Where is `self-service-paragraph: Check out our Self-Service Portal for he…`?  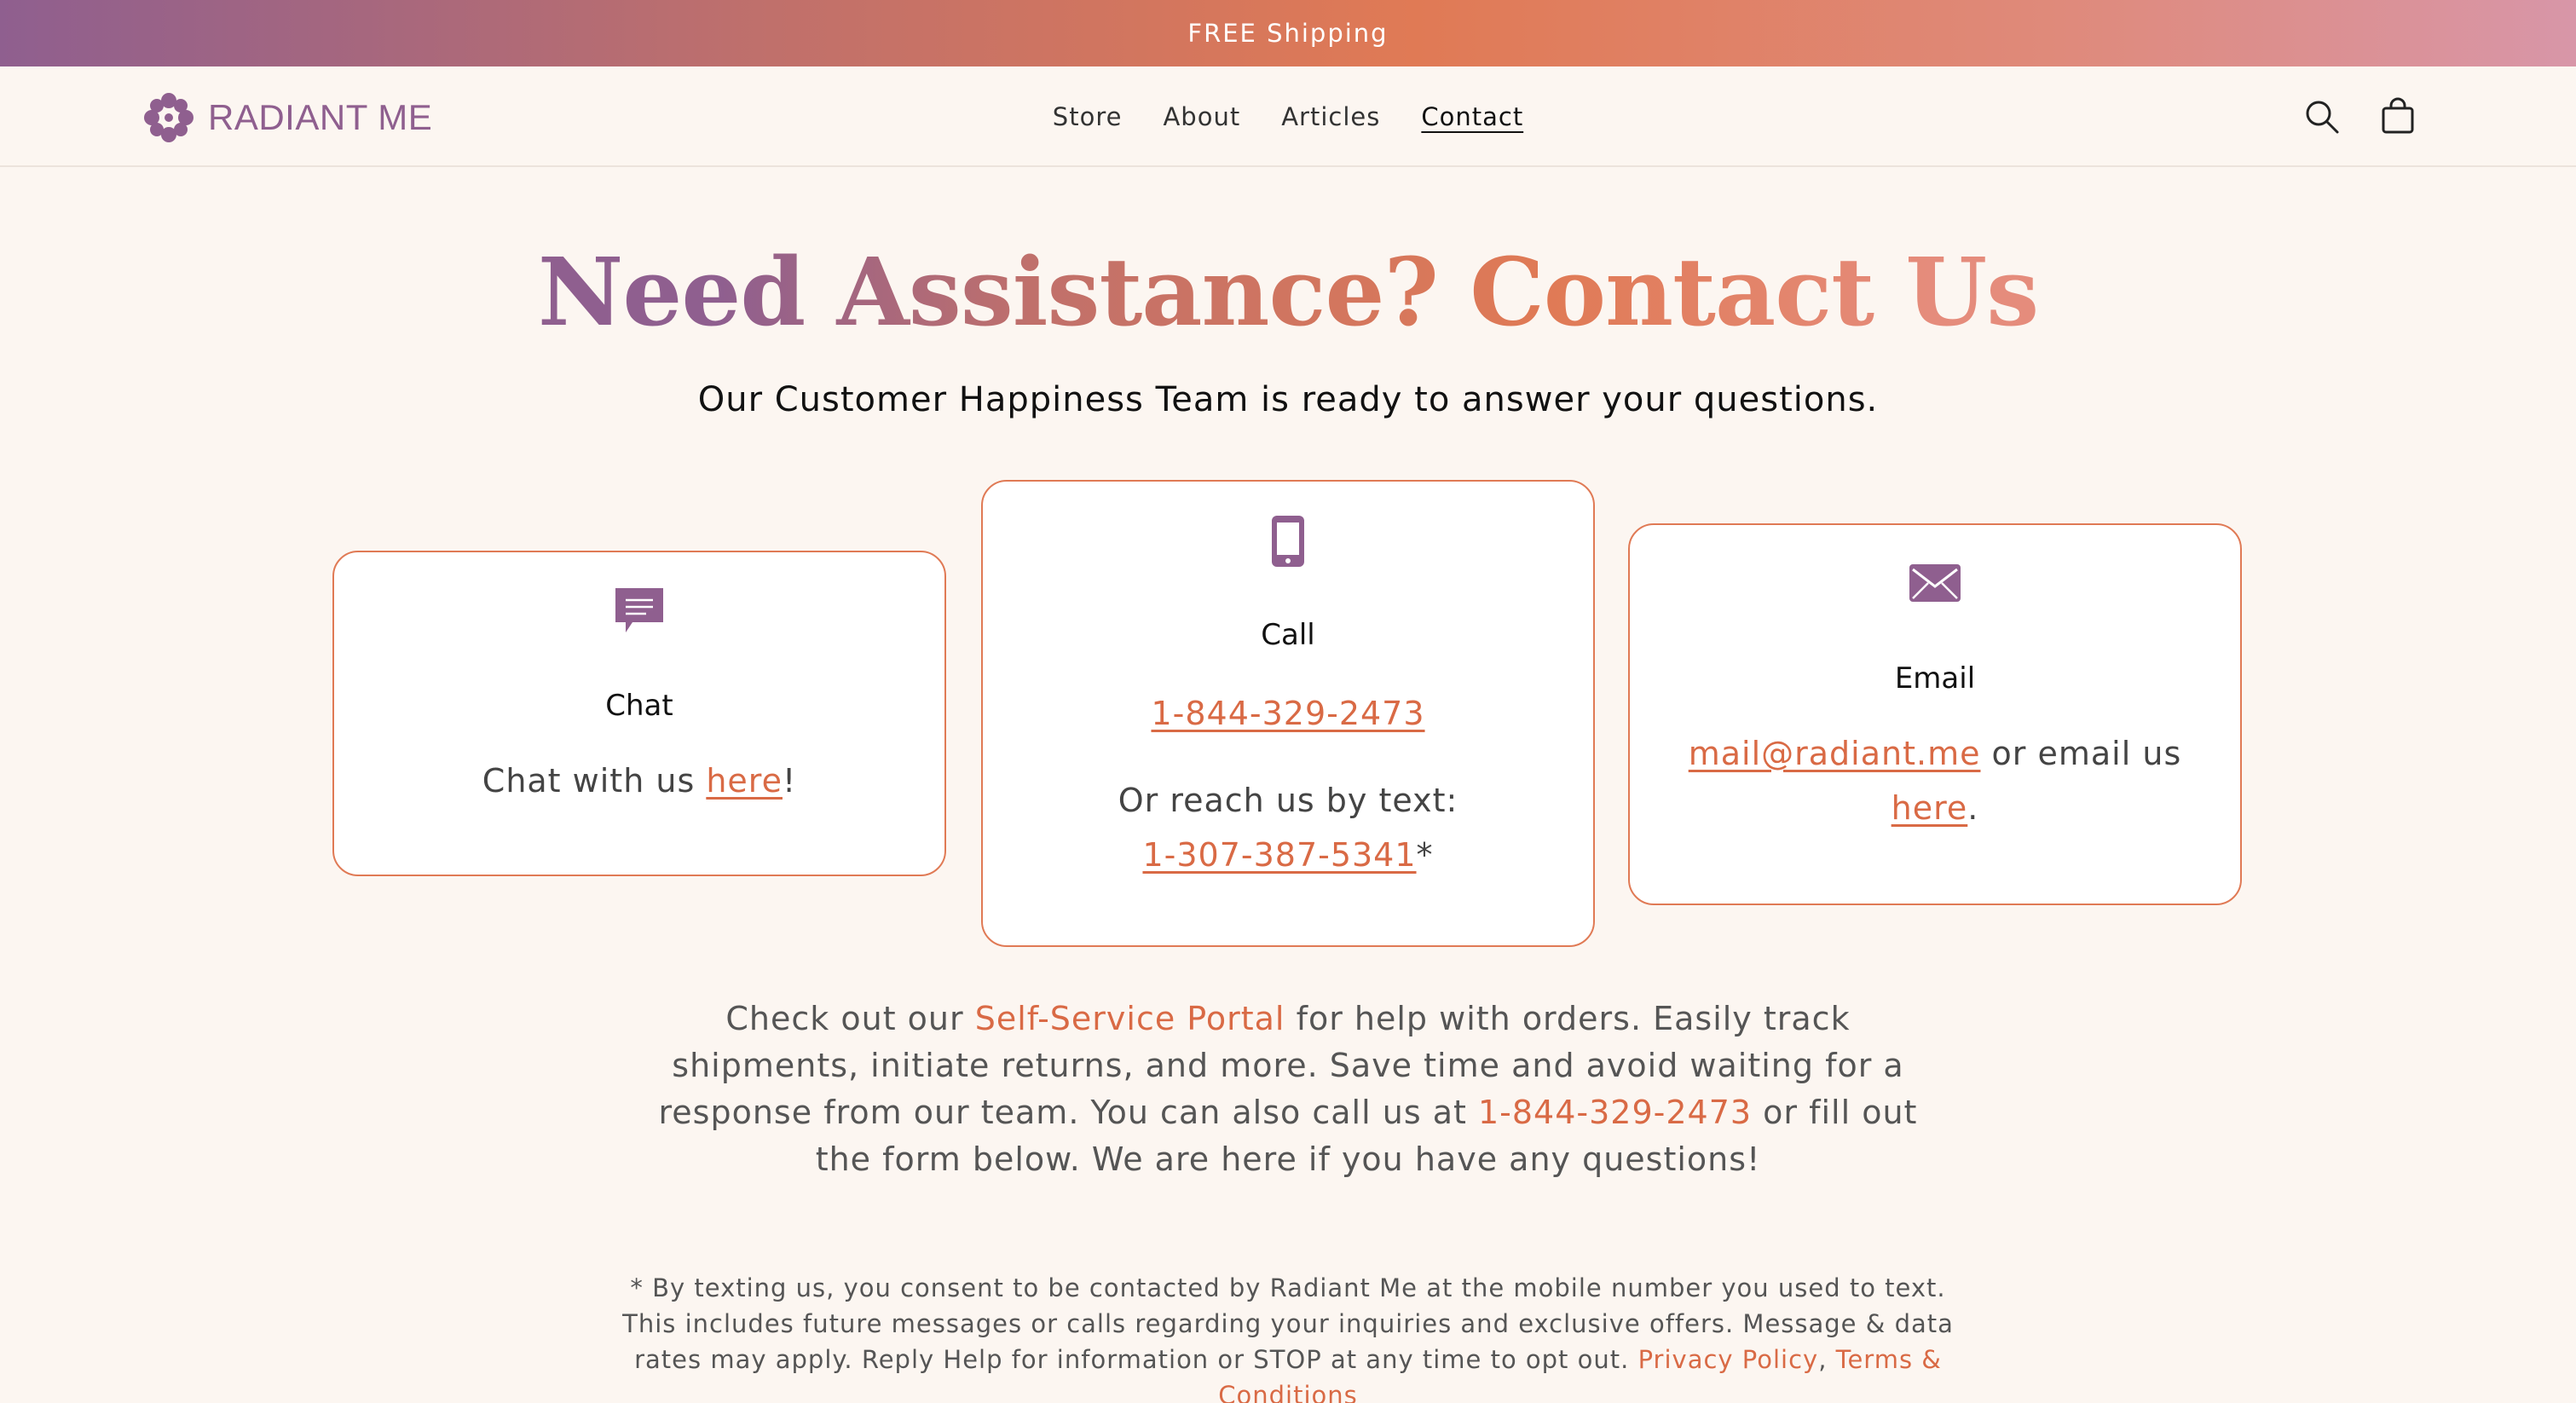
self-service-paragraph: Check out our Self-Service Portal for he… is located at coordinates (1288, 1089).